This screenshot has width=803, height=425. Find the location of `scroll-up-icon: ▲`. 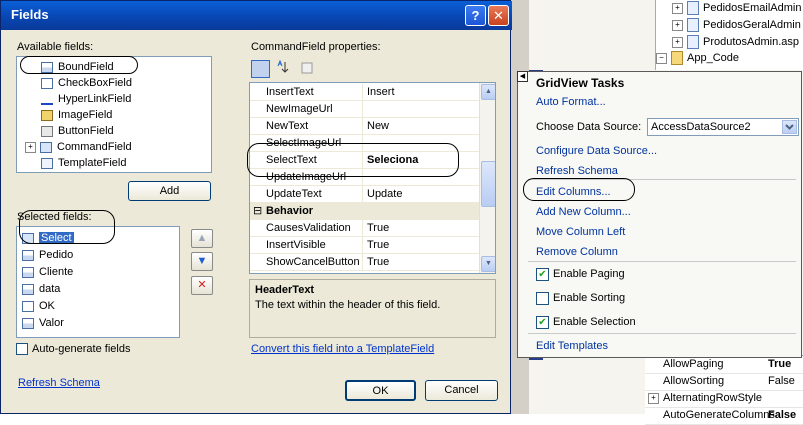

scroll-up-icon: ▲ is located at coordinates (488, 92).